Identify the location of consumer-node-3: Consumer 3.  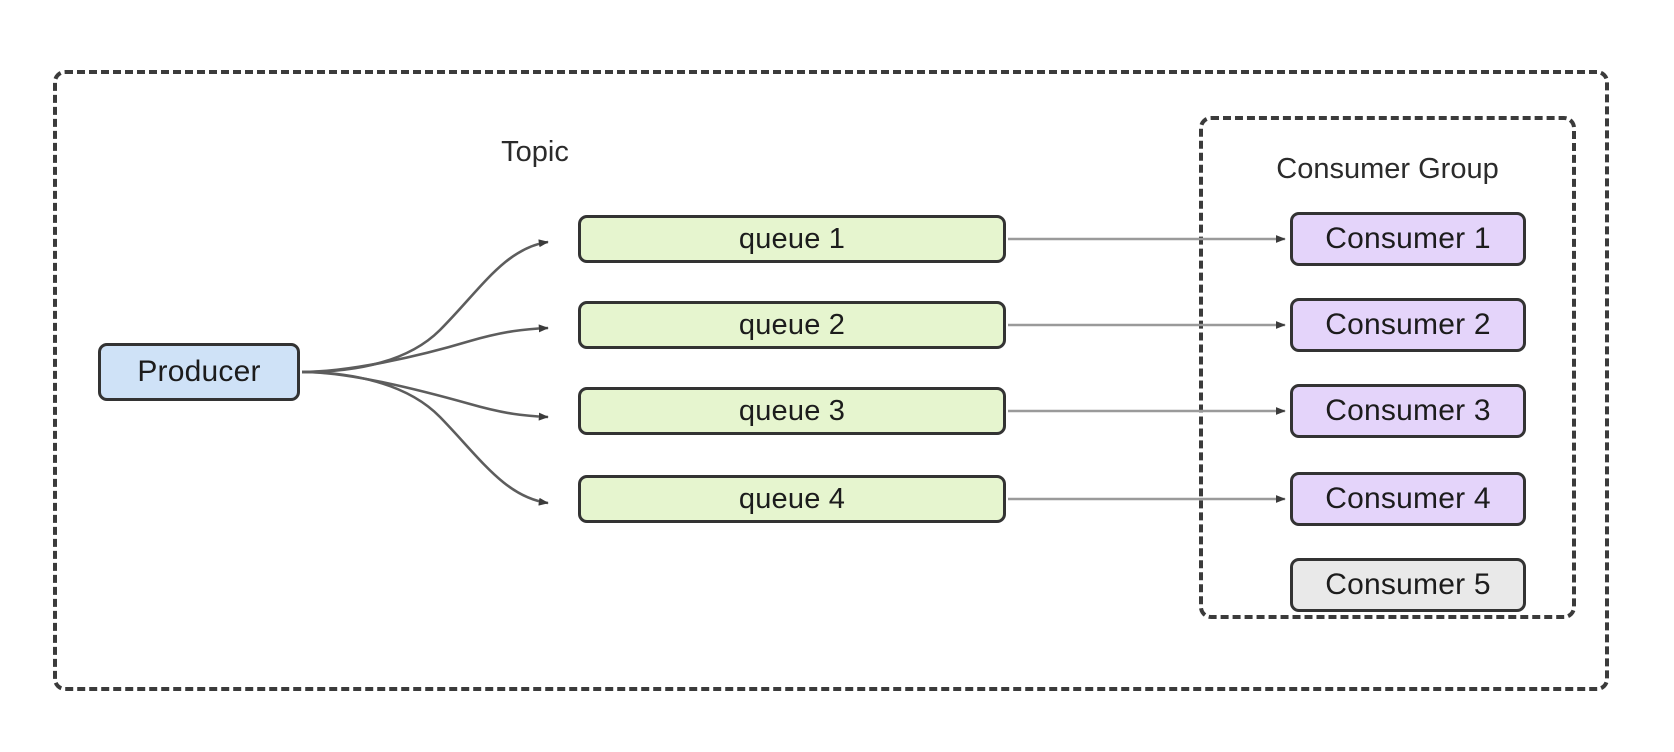
(1408, 411).